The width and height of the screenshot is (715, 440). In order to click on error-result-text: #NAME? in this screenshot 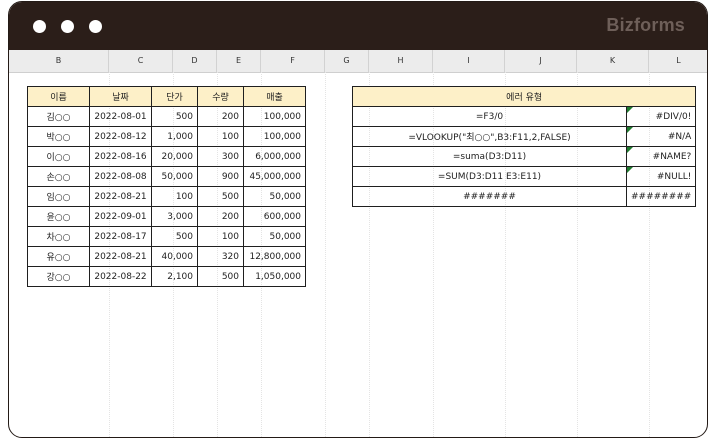, I will do `click(672, 156)`.